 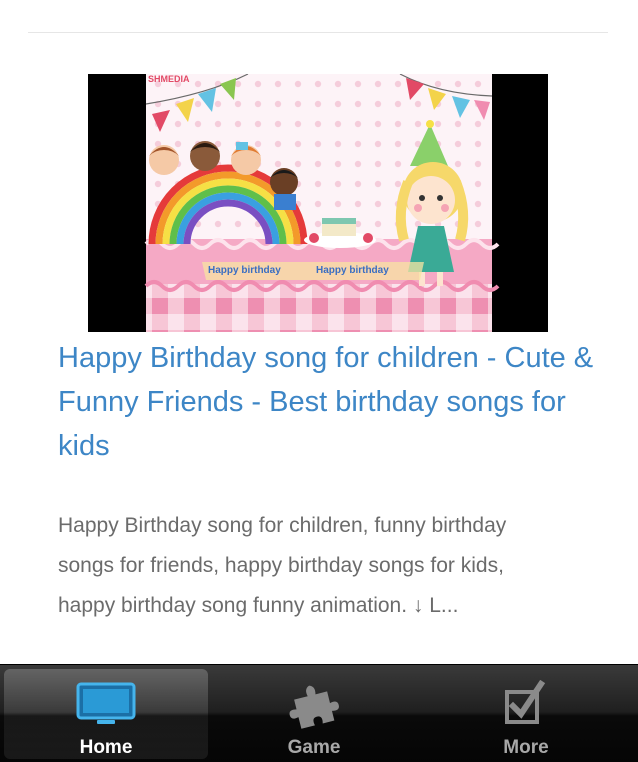 What do you see at coordinates (526, 747) in the screenshot?
I see `tab-more-label: More` at bounding box center [526, 747].